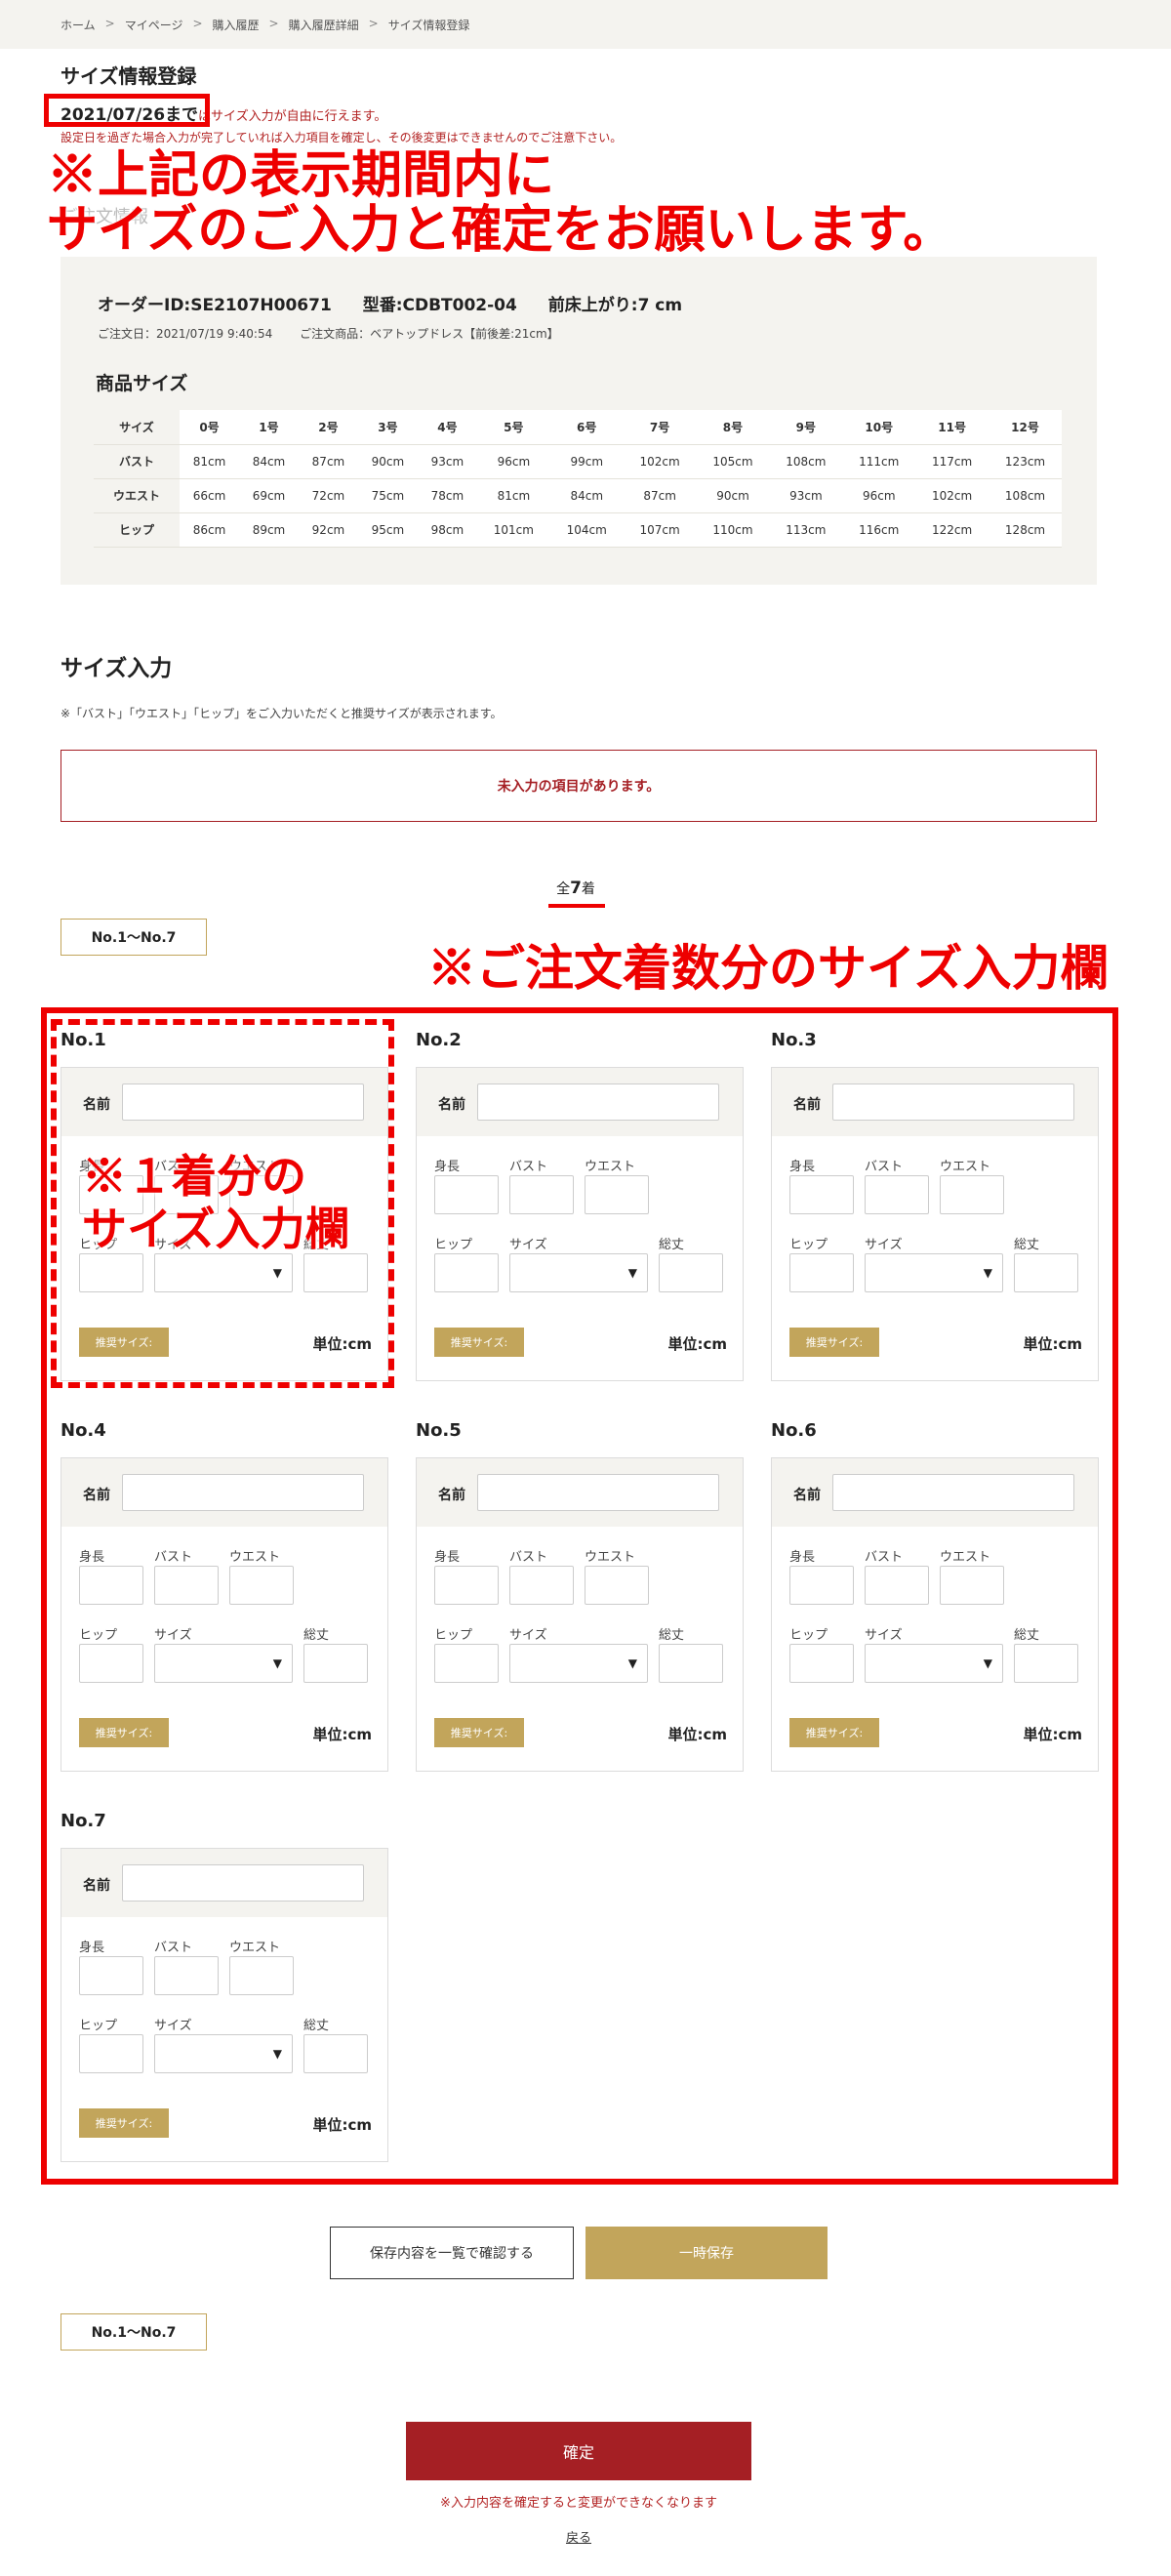 This screenshot has height=2576, width=1171. Describe the element at coordinates (78, 25) in the screenshot. I see `breadcrumb-home-link: ホーム` at that location.